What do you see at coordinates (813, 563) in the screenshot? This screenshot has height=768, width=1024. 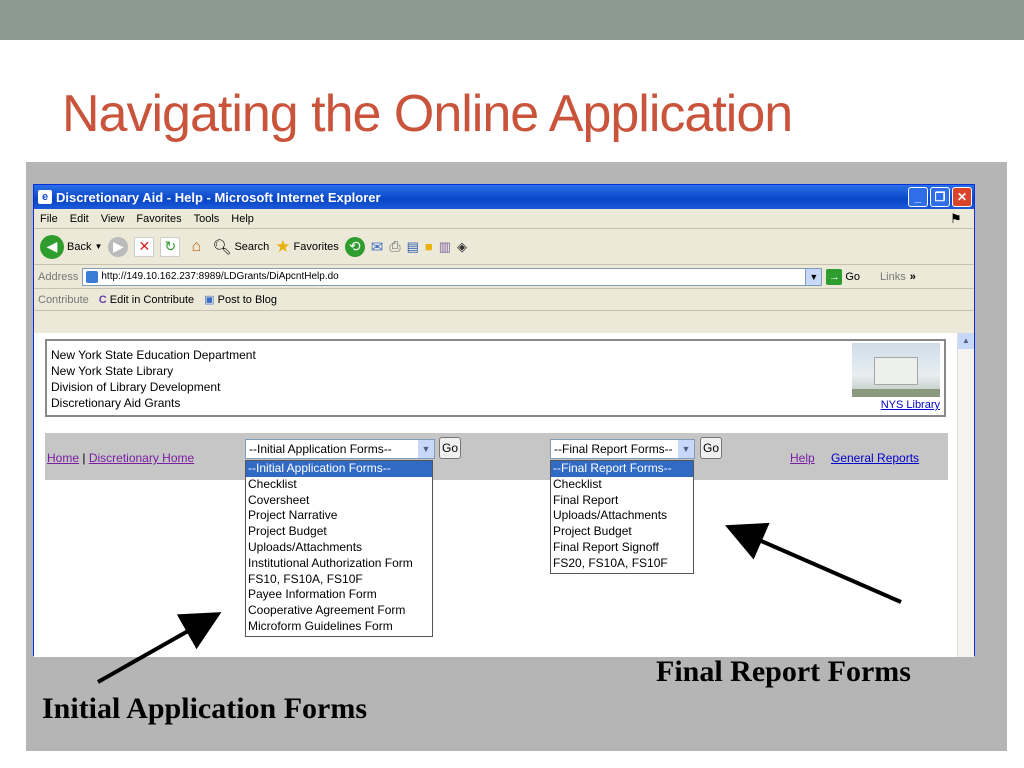 I see `arrow-to-final-forms` at bounding box center [813, 563].